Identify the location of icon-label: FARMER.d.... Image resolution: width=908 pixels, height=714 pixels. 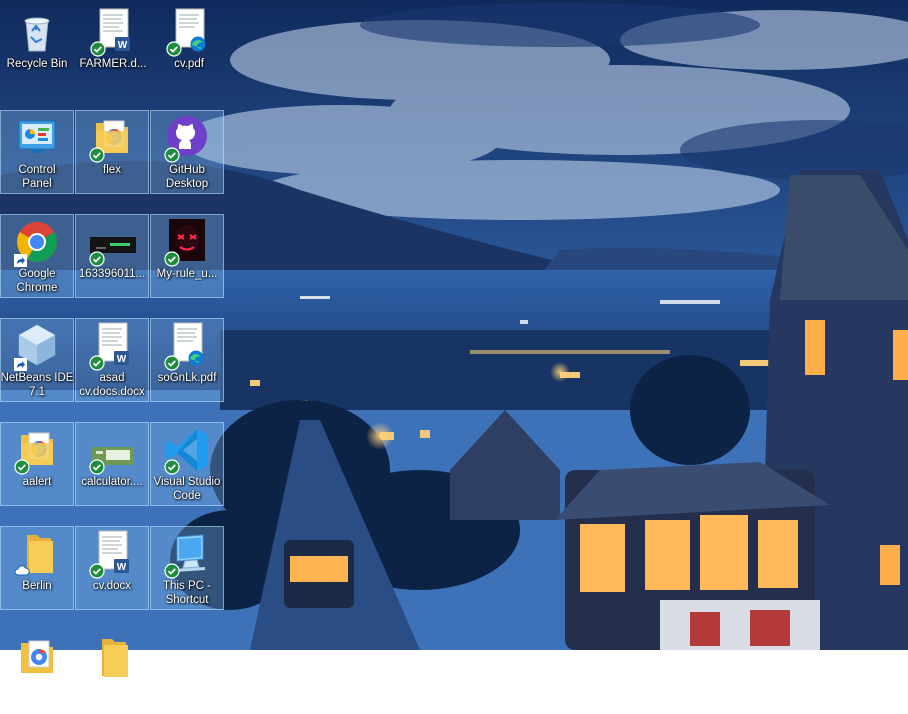
(113, 64).